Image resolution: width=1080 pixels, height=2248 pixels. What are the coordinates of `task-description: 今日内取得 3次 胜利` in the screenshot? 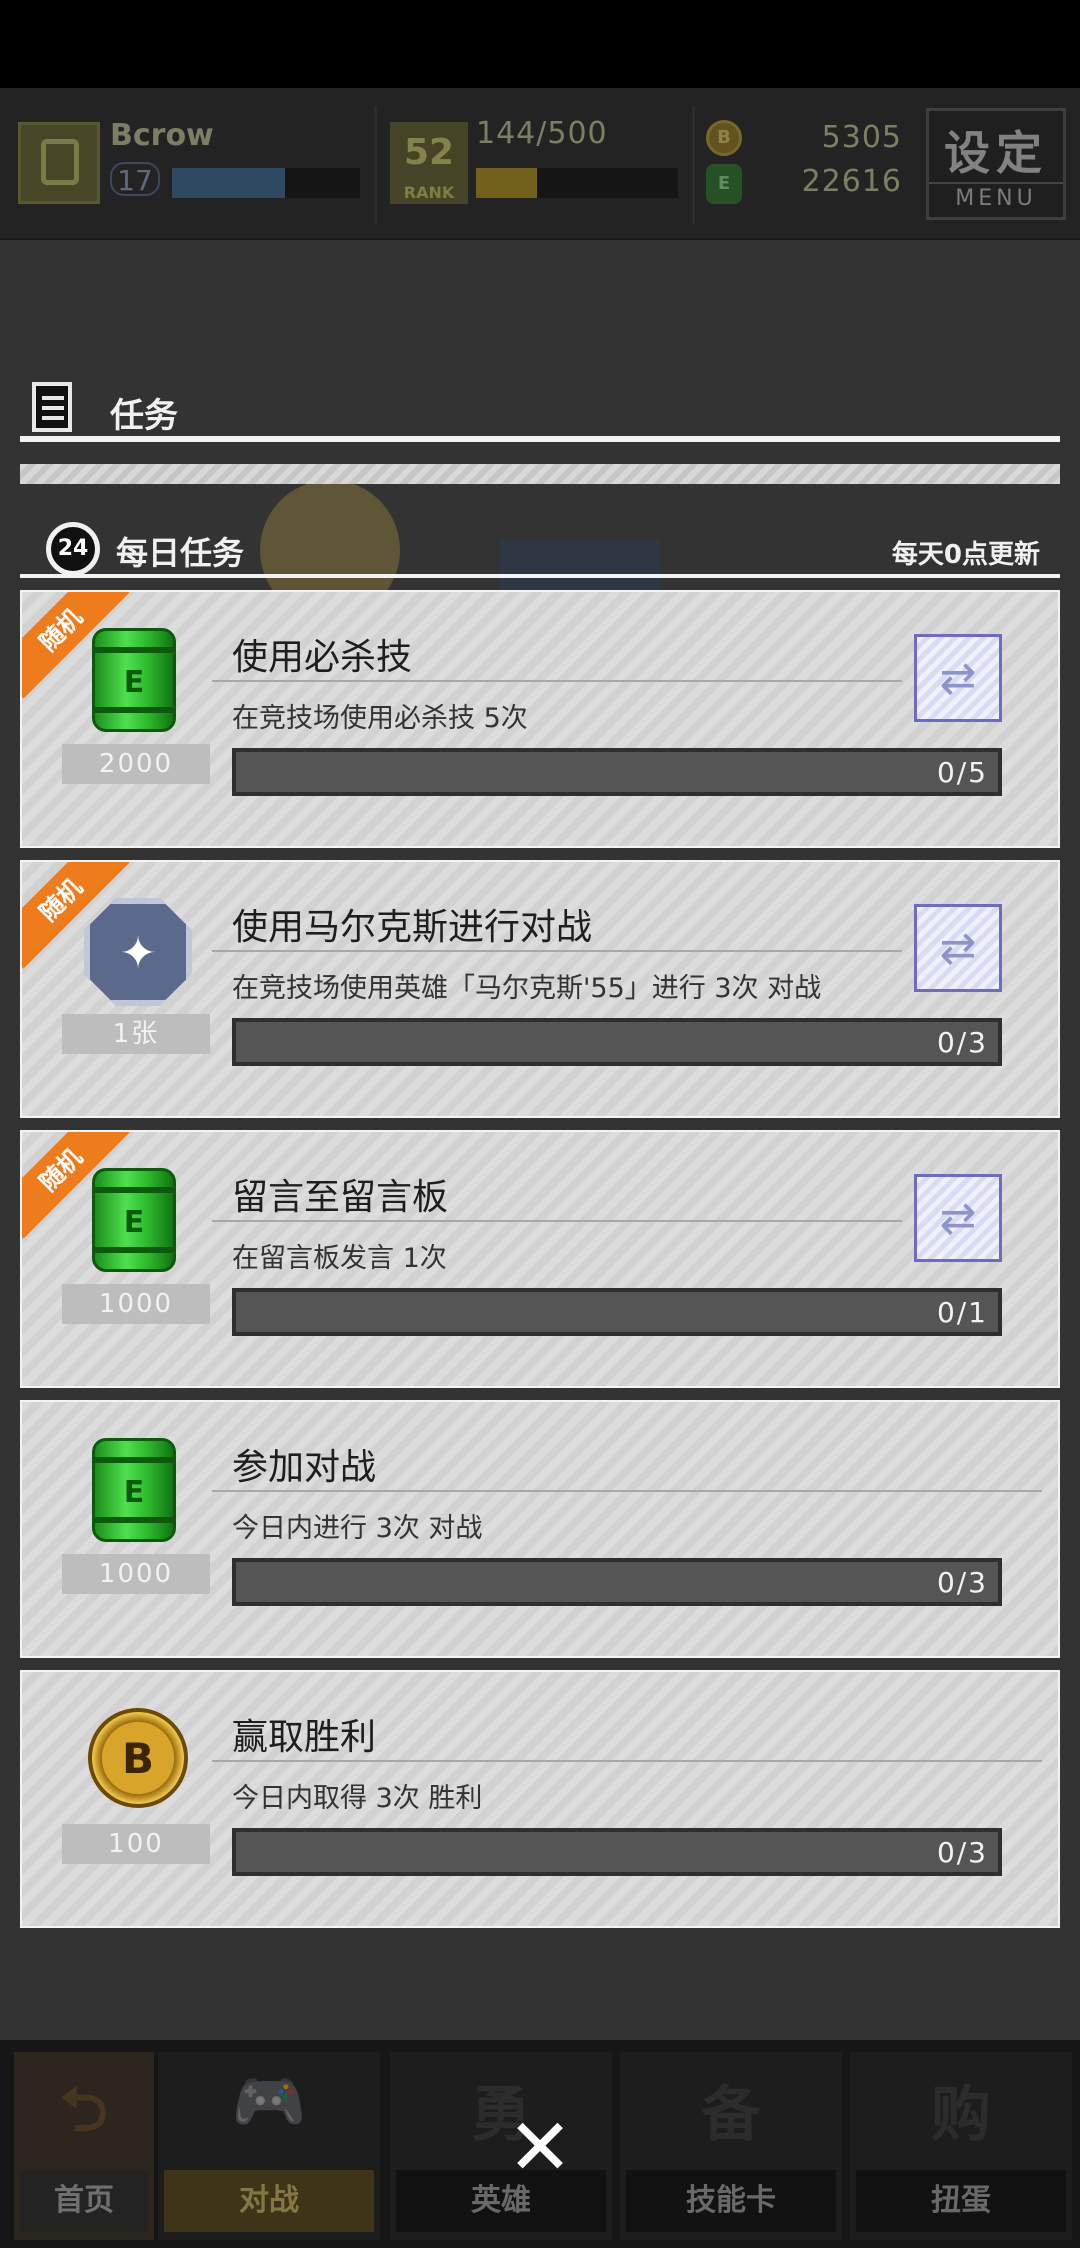 It's located at (357, 1798).